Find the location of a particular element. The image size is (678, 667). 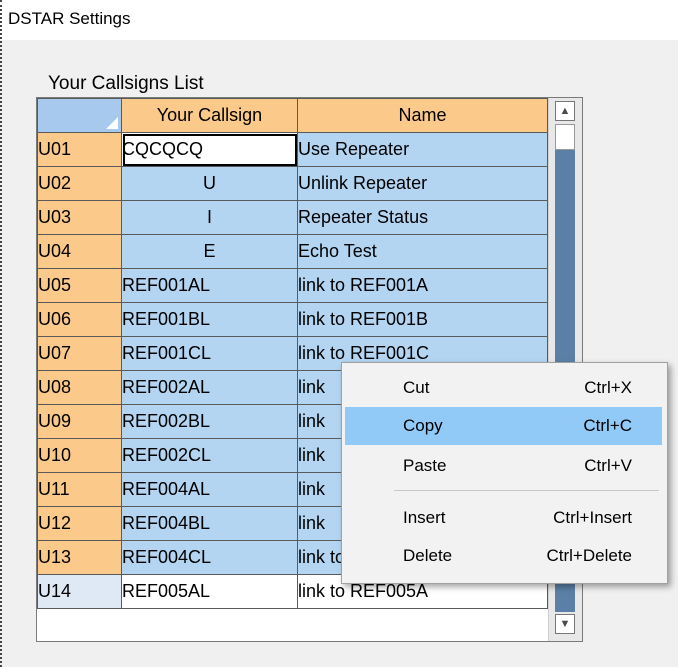

callsign-cell: REF004CL is located at coordinates (209, 557).